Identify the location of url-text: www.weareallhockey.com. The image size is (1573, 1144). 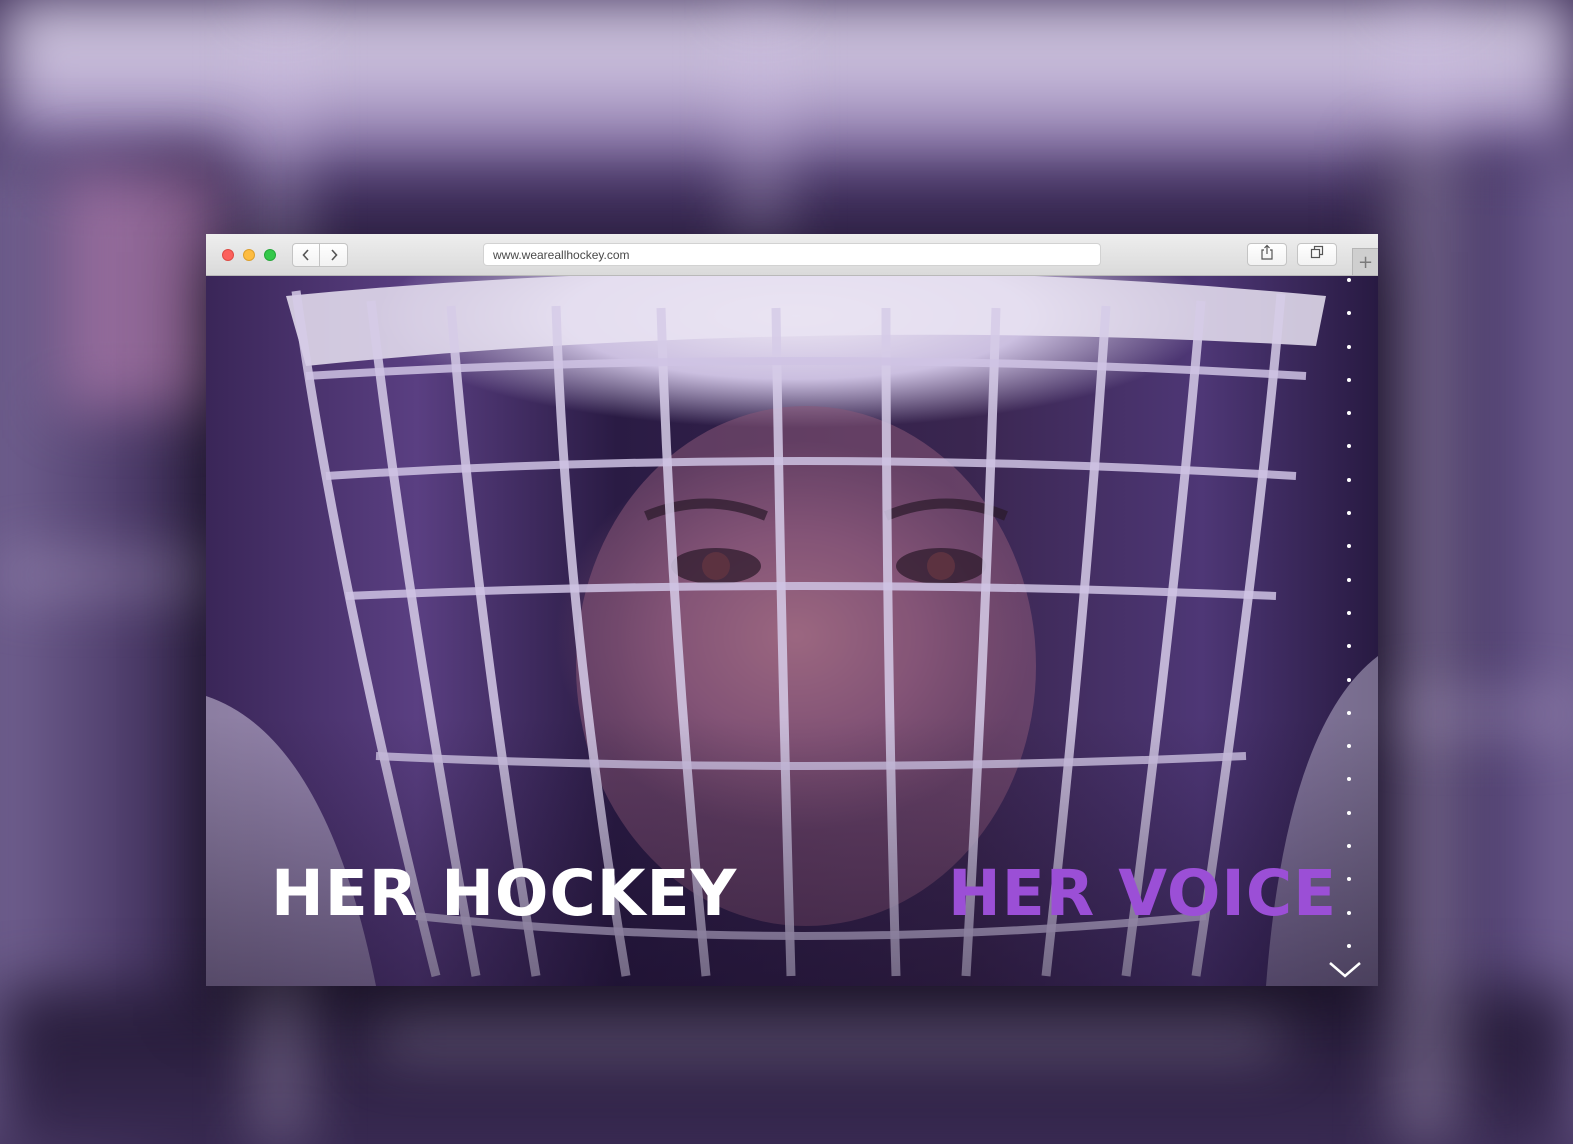
(561, 254).